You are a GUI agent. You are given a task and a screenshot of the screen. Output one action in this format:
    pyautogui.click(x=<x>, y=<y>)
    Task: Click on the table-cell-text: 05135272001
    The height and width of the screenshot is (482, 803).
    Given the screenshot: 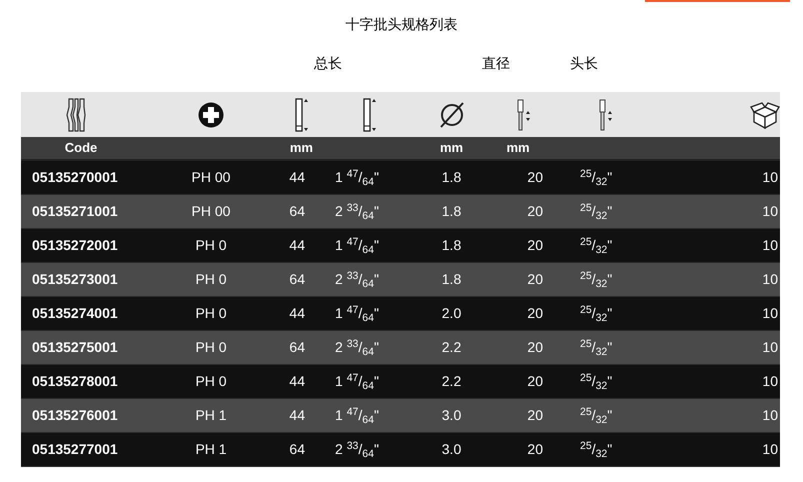 What is the action you would take?
    pyautogui.click(x=75, y=245)
    